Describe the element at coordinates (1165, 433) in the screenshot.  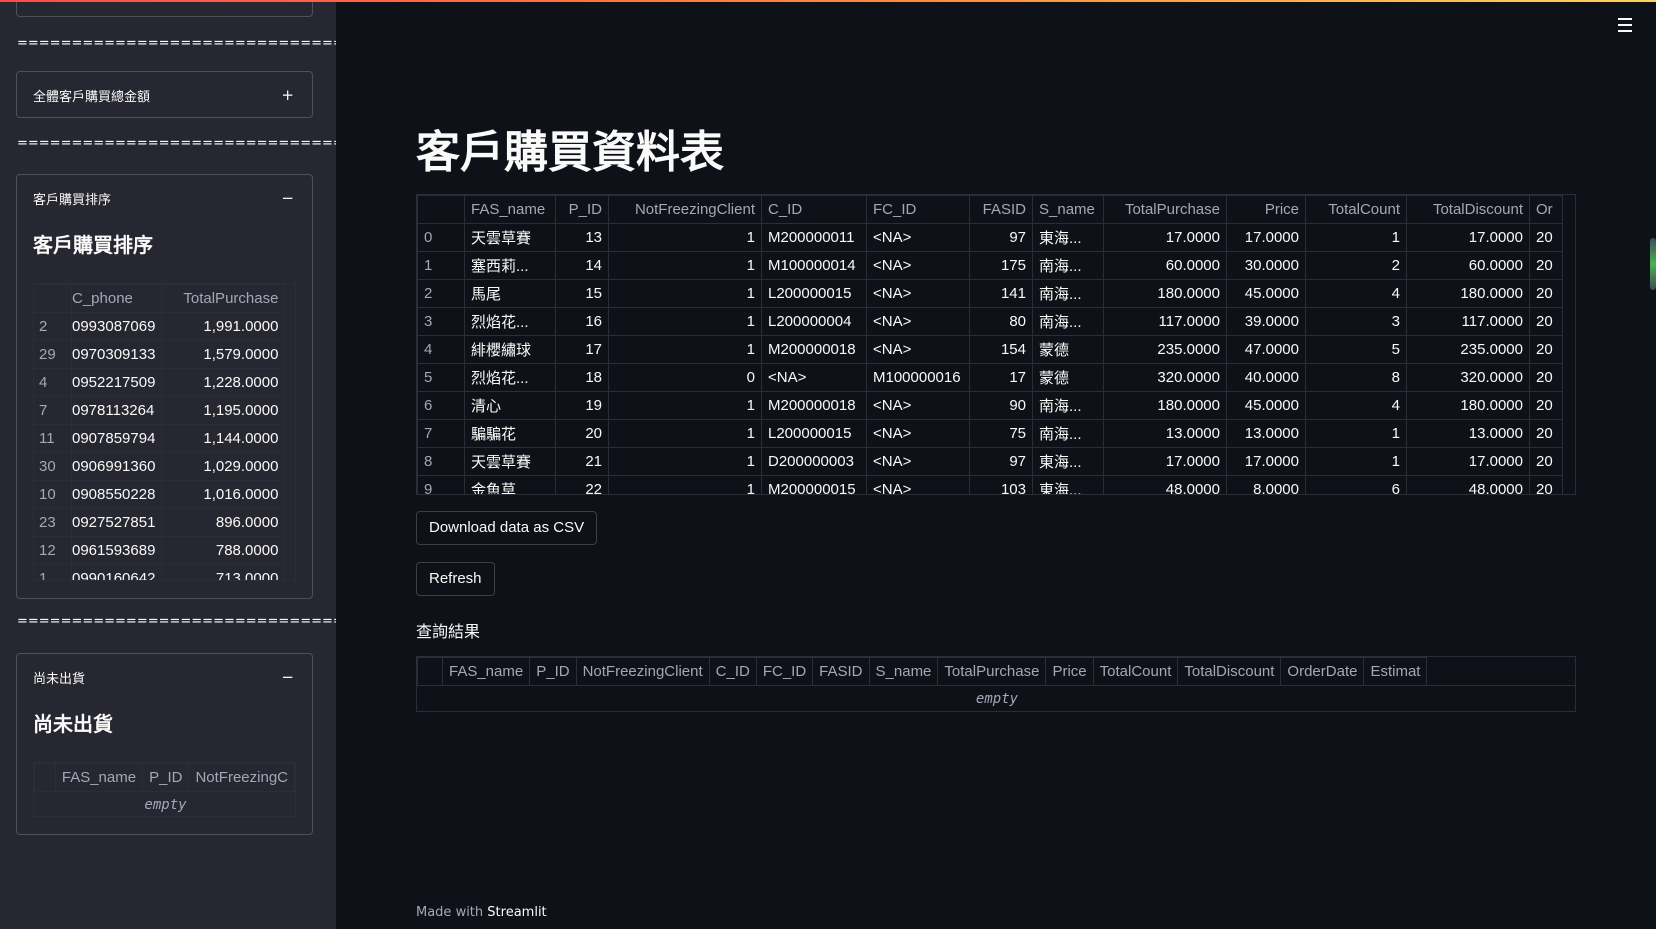
I see `table-cell: 13.0000` at that location.